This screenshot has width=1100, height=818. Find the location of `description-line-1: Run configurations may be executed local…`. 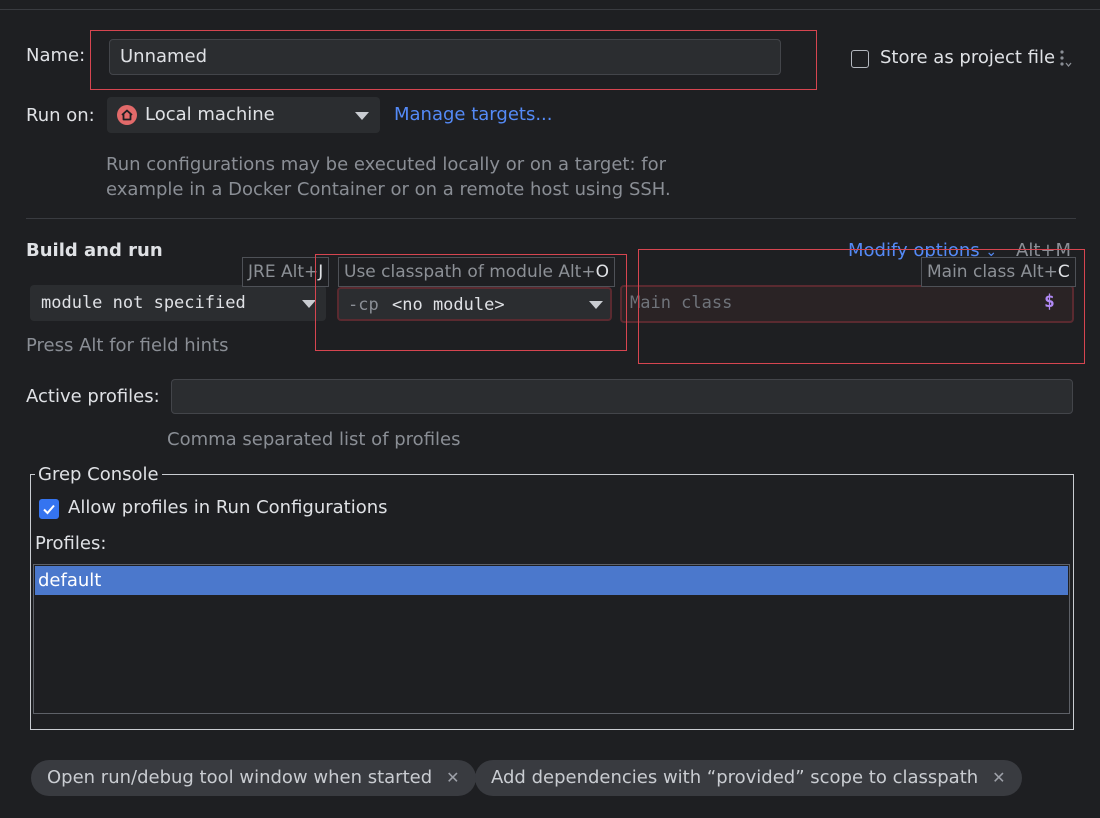

description-line-1: Run configurations may be executed local… is located at coordinates (386, 164).